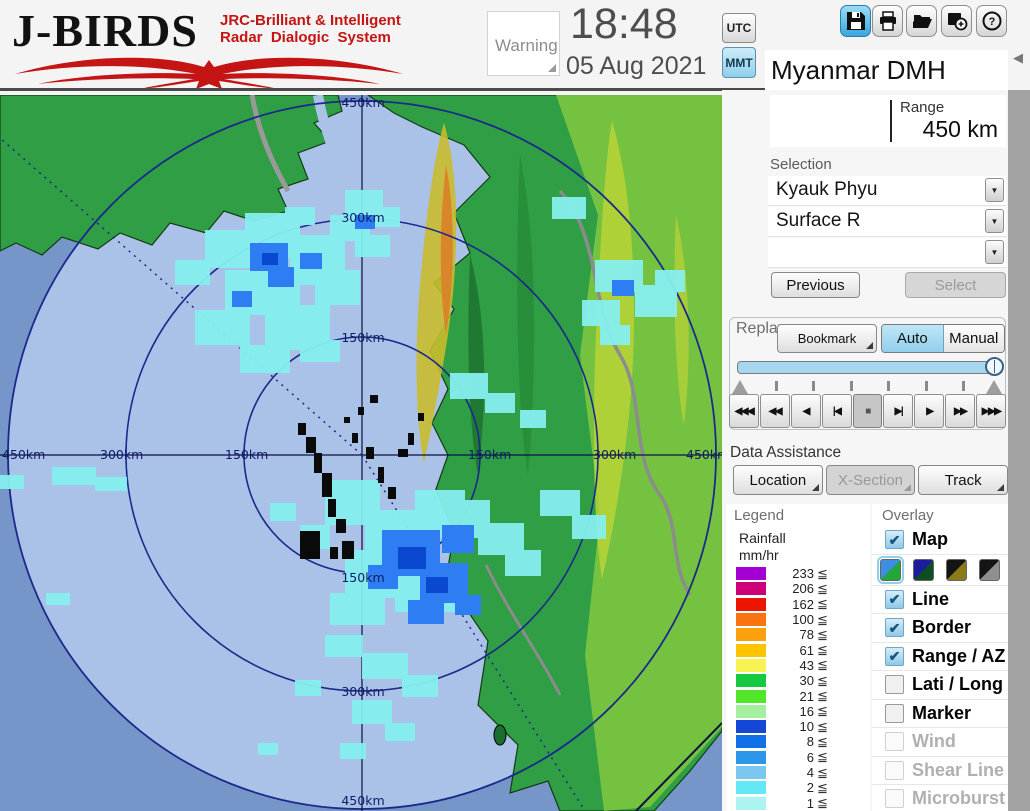 This screenshot has width=1030, height=811. What do you see at coordinates (959, 655) in the screenshot?
I see `overlay-item-label: Range / AZ` at bounding box center [959, 655].